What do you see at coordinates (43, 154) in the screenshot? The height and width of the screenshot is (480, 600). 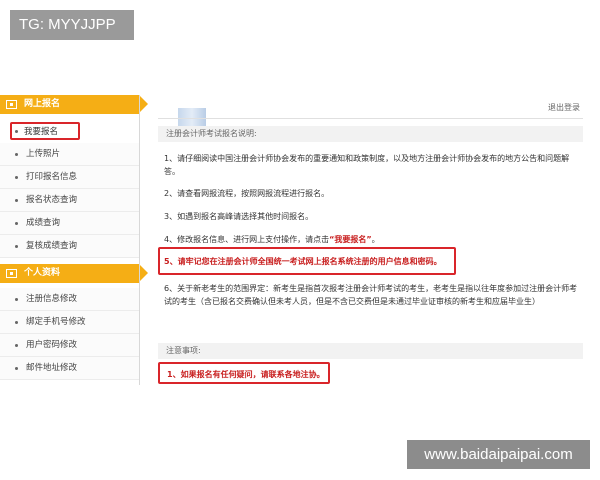 I see `sidebar-item-label: 上传照片` at bounding box center [43, 154].